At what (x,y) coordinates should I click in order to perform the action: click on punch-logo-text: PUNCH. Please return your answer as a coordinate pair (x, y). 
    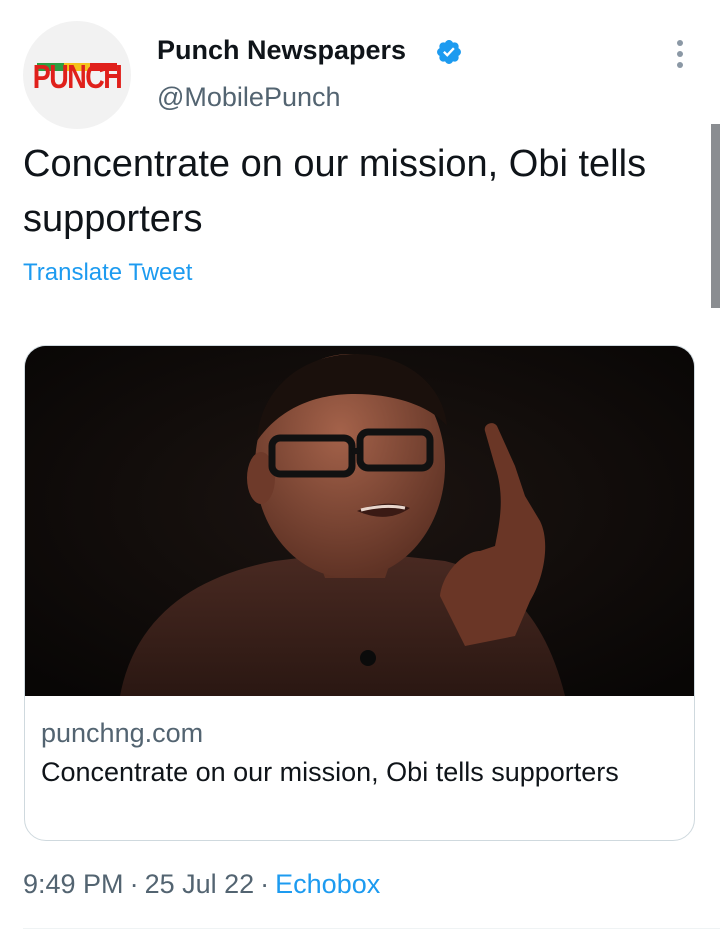
    Looking at the image, I should click on (77, 76).